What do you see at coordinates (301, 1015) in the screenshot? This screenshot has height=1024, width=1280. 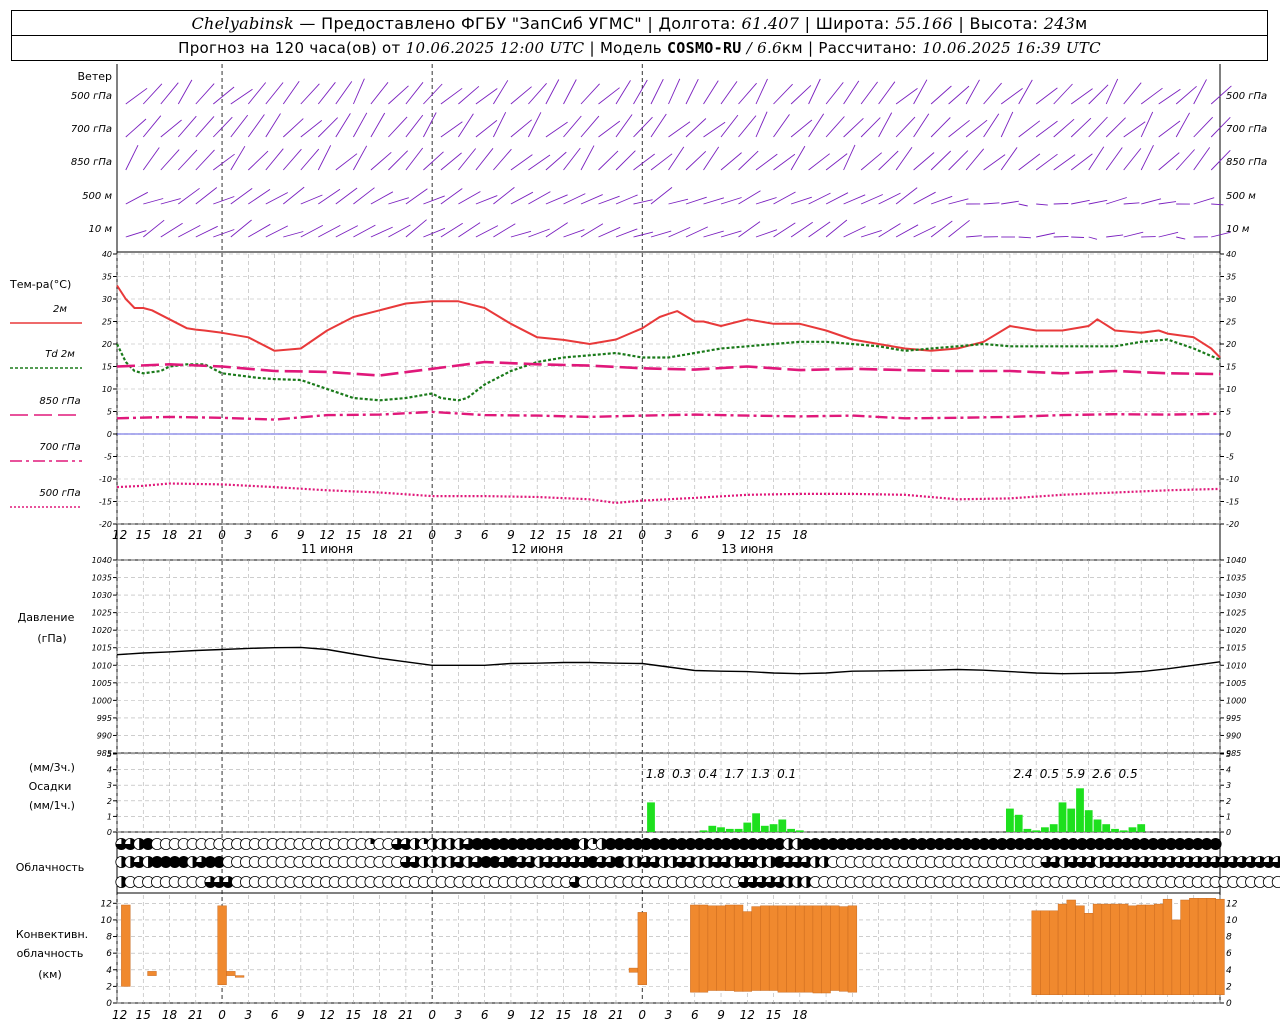 I see `hour-tick-label-bottom: 9` at bounding box center [301, 1015].